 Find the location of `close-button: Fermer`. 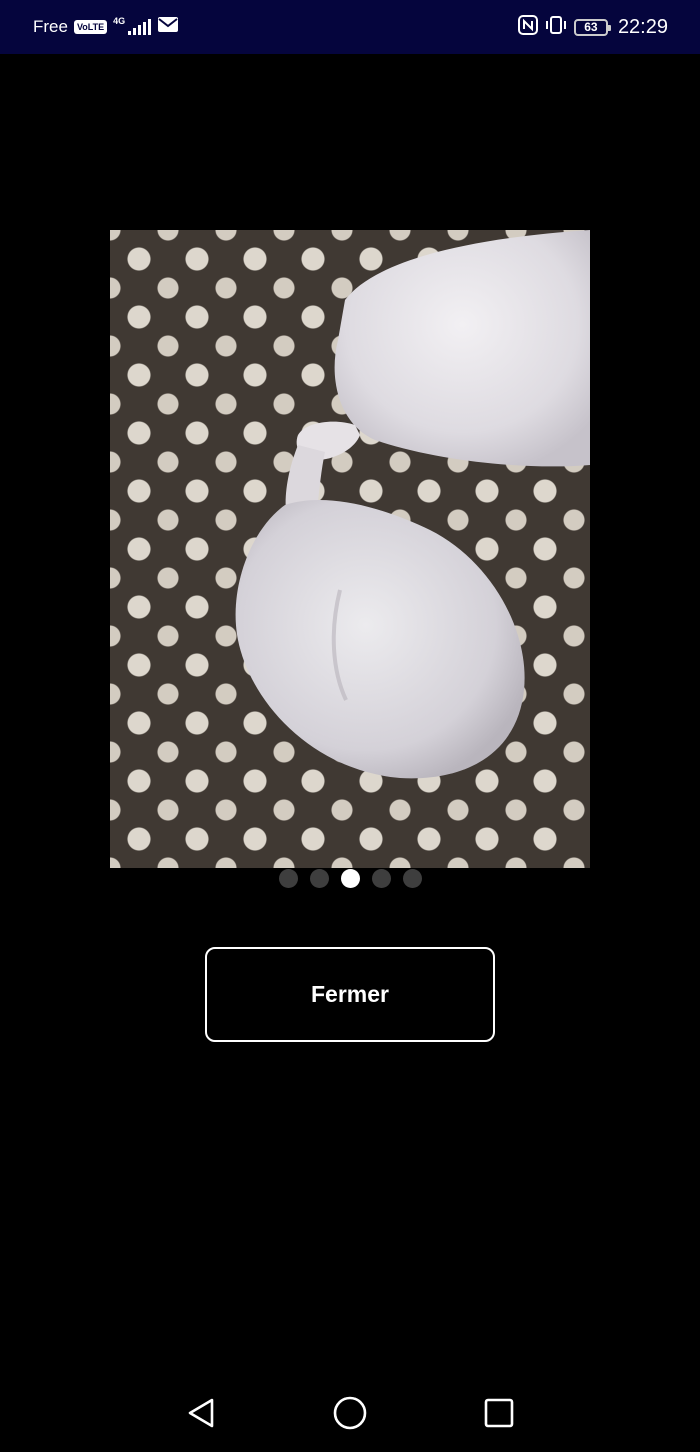

close-button: Fermer is located at coordinates (350, 994).